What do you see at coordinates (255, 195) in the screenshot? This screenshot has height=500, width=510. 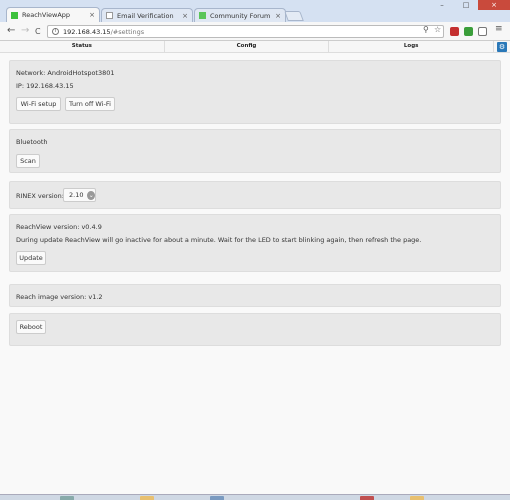 I see `rinex-panel: RINEX version: 2.10 ⌄` at bounding box center [255, 195].